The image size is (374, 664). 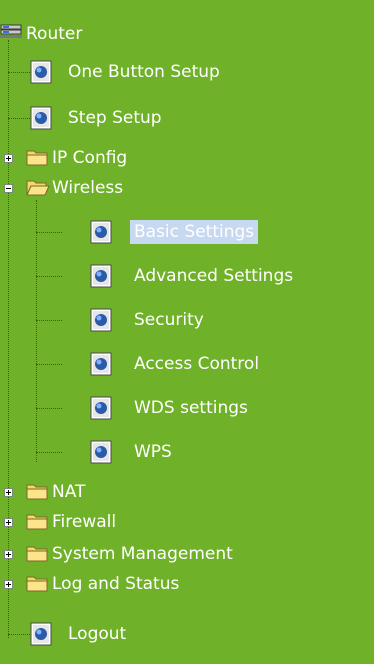 What do you see at coordinates (84, 522) in the screenshot?
I see `tree-item-label: Firewall` at bounding box center [84, 522].